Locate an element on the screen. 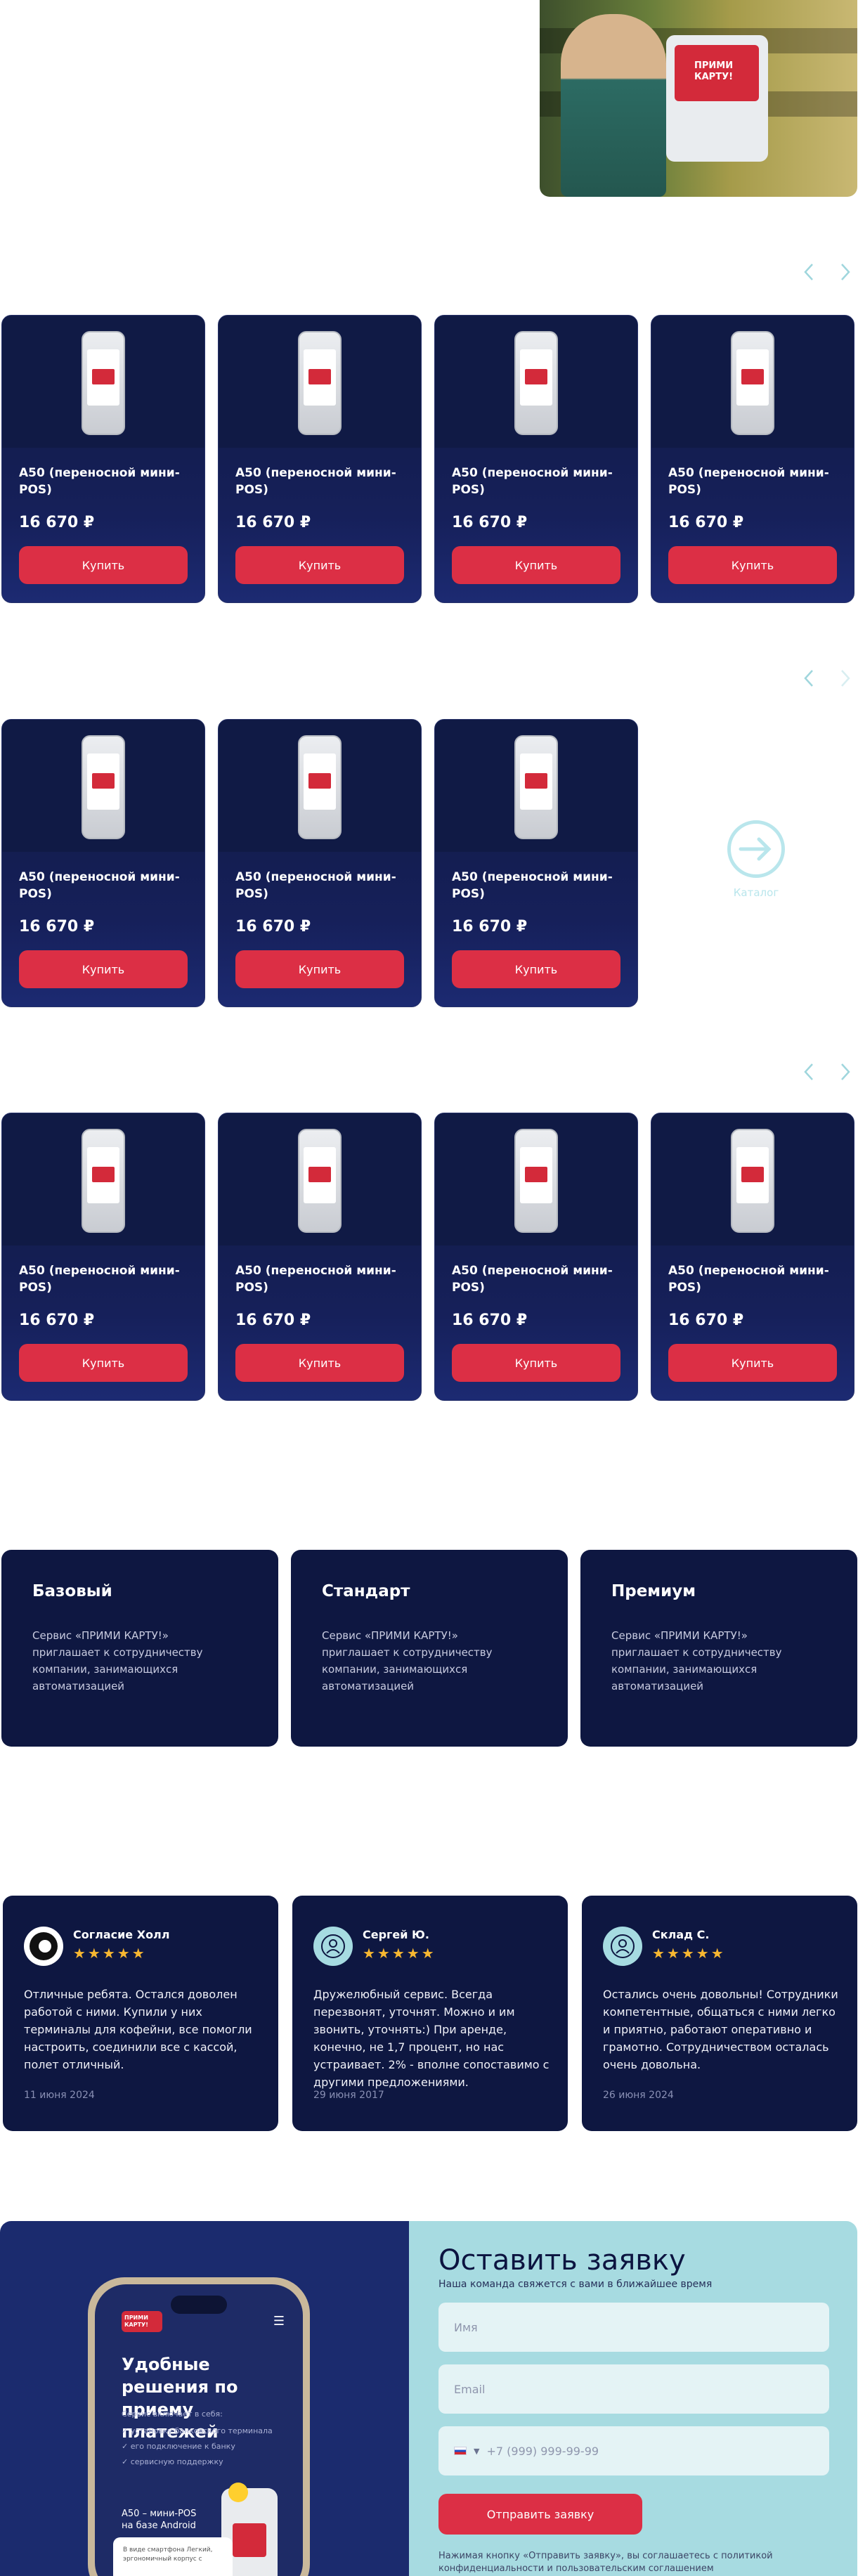  russia-flag-icon is located at coordinates (461, 2451).